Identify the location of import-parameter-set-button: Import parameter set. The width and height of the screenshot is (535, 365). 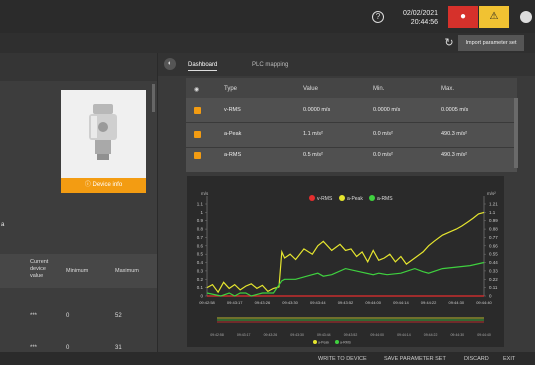
(491, 43).